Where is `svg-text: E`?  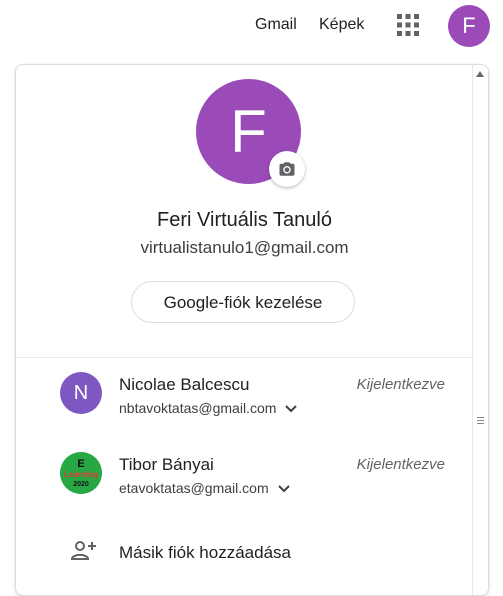
svg-text: E is located at coordinates (80, 464).